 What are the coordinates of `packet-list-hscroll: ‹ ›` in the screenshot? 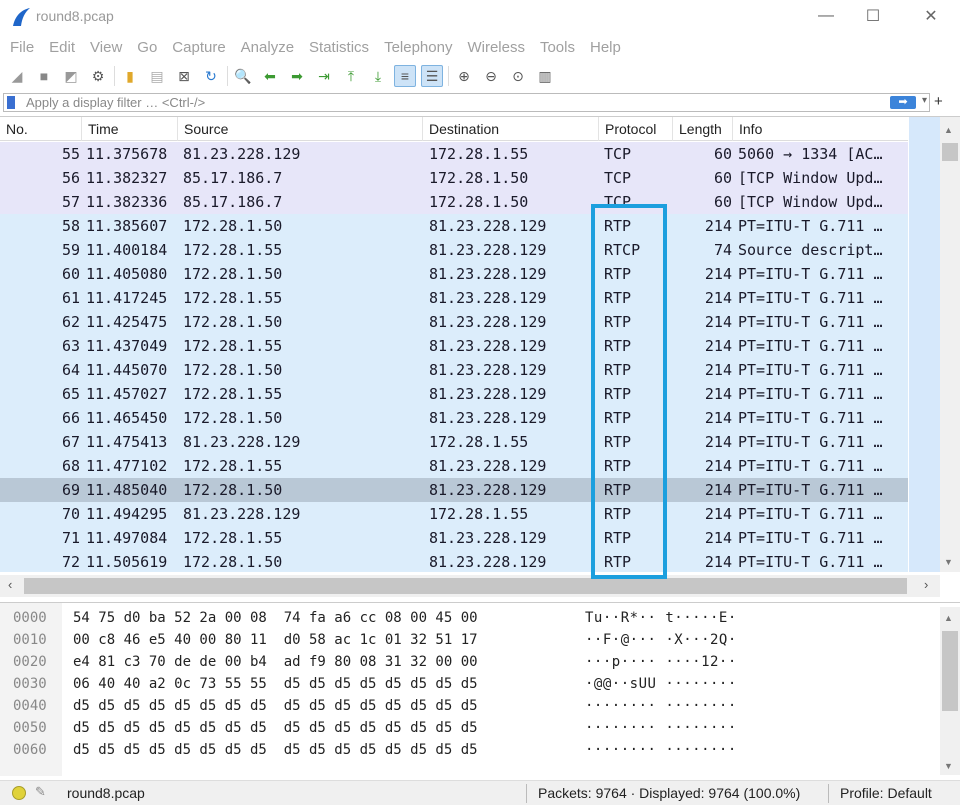 It's located at (470, 586).